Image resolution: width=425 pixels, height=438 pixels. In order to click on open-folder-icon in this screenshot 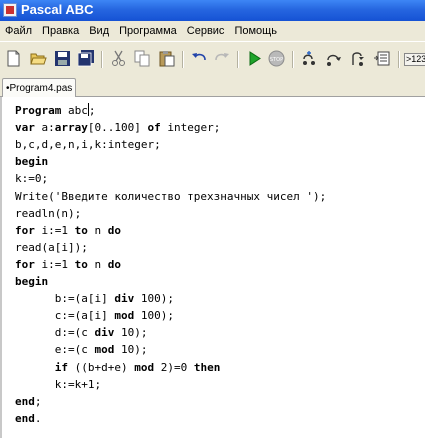, I will do `click(38, 58)`.